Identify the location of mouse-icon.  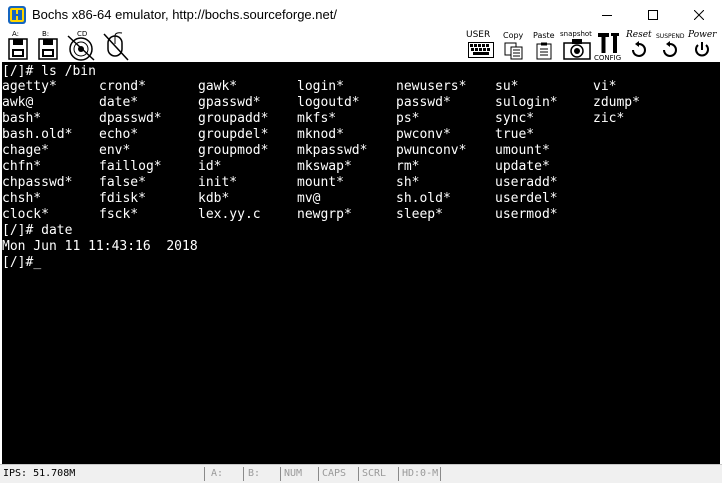
(116, 46).